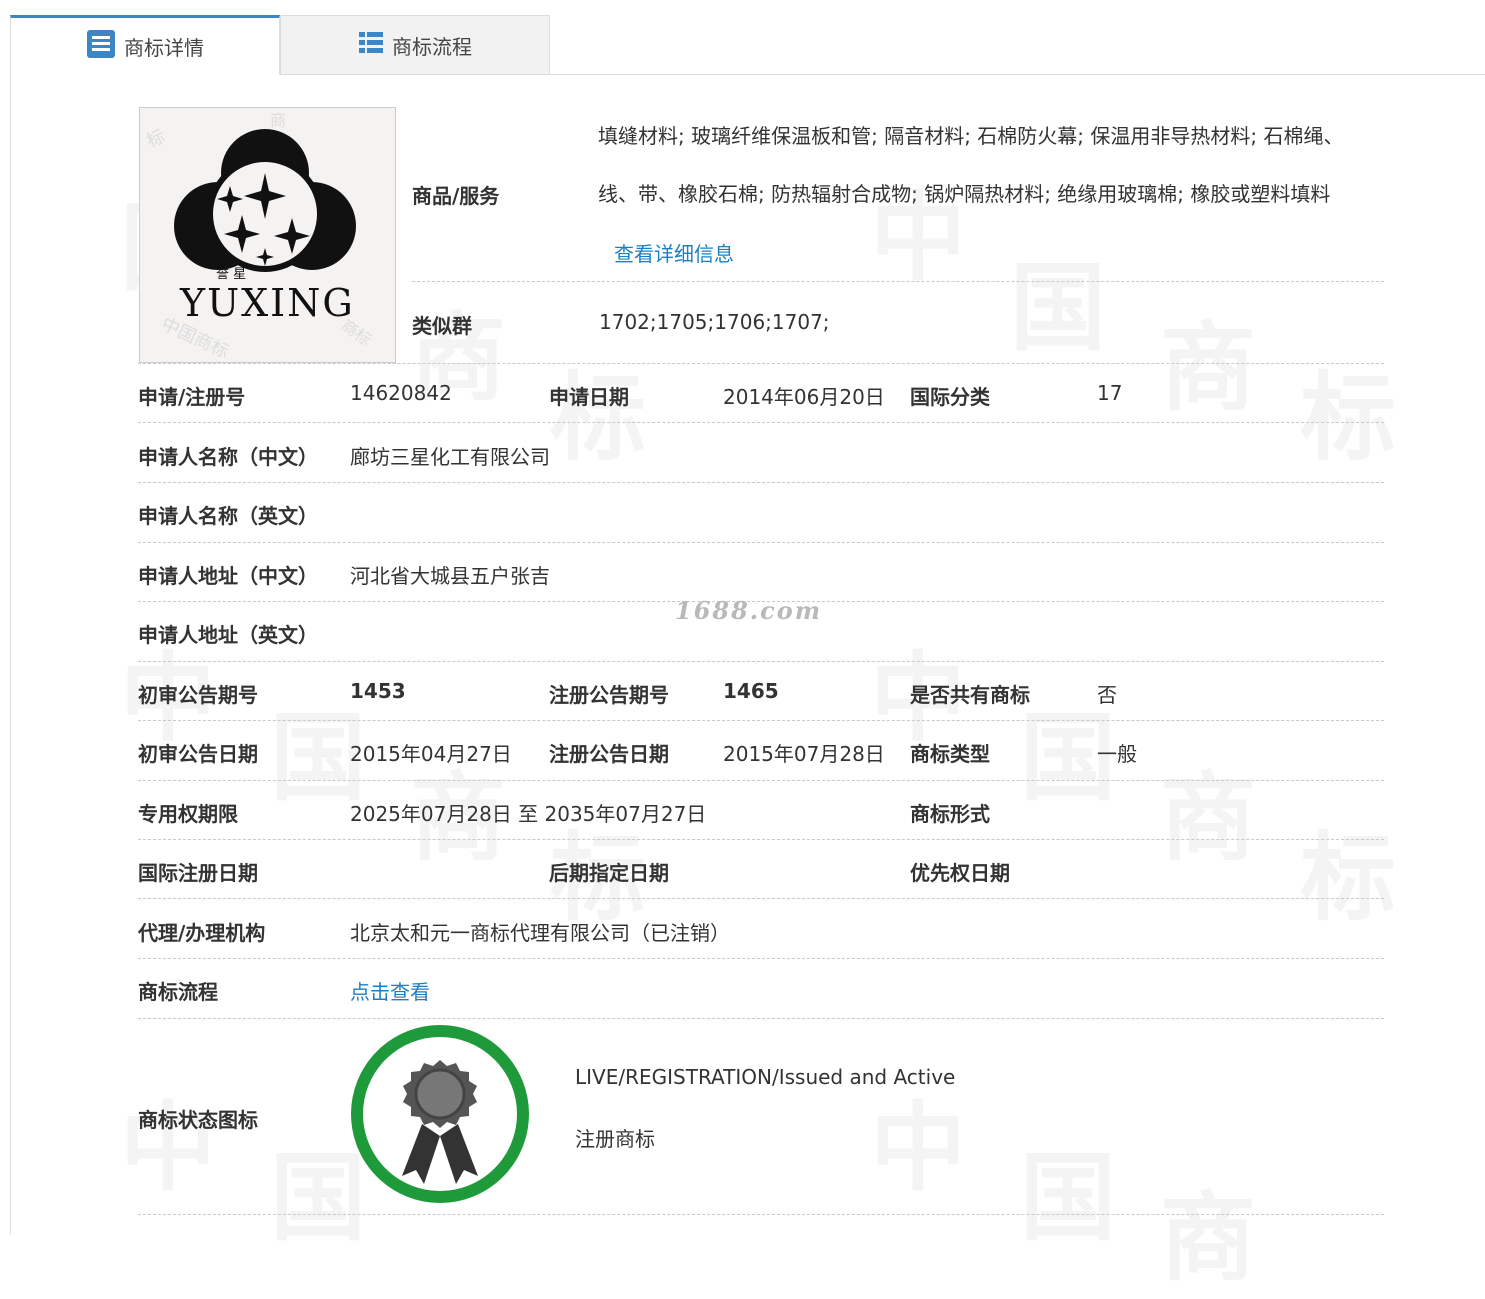  Describe the element at coordinates (390, 990) in the screenshot. I see `view-flow-link: 点击查看` at that location.